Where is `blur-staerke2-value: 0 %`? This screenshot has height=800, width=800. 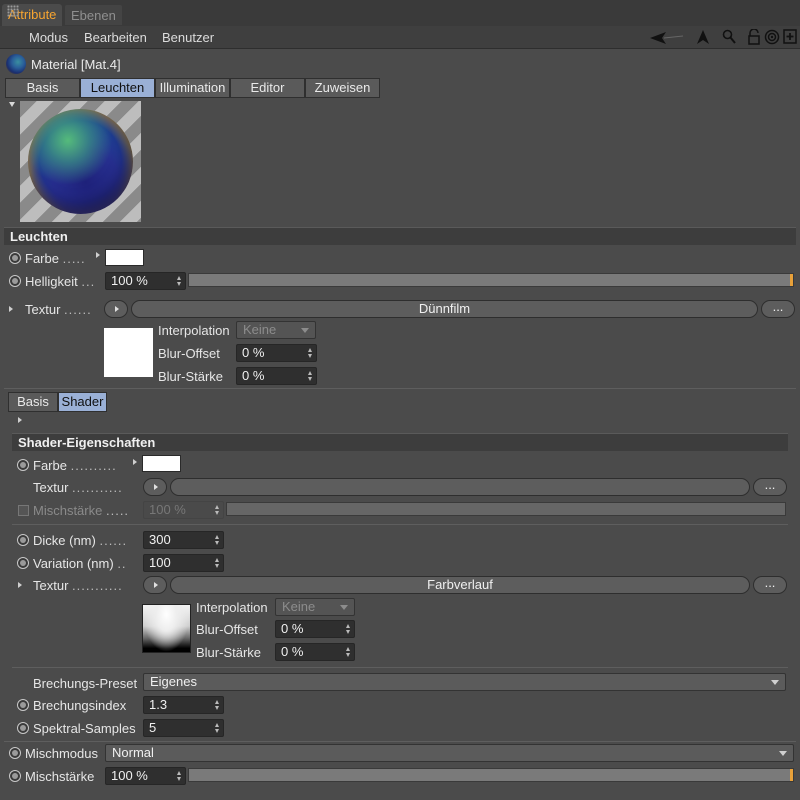
blur-staerke2-value: 0 % is located at coordinates (292, 651).